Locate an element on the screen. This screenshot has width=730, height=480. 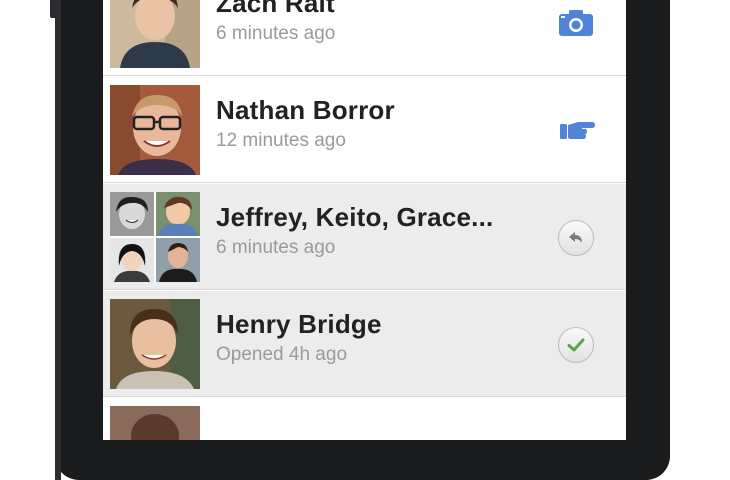
phone-side-button is located at coordinates (53, 9).